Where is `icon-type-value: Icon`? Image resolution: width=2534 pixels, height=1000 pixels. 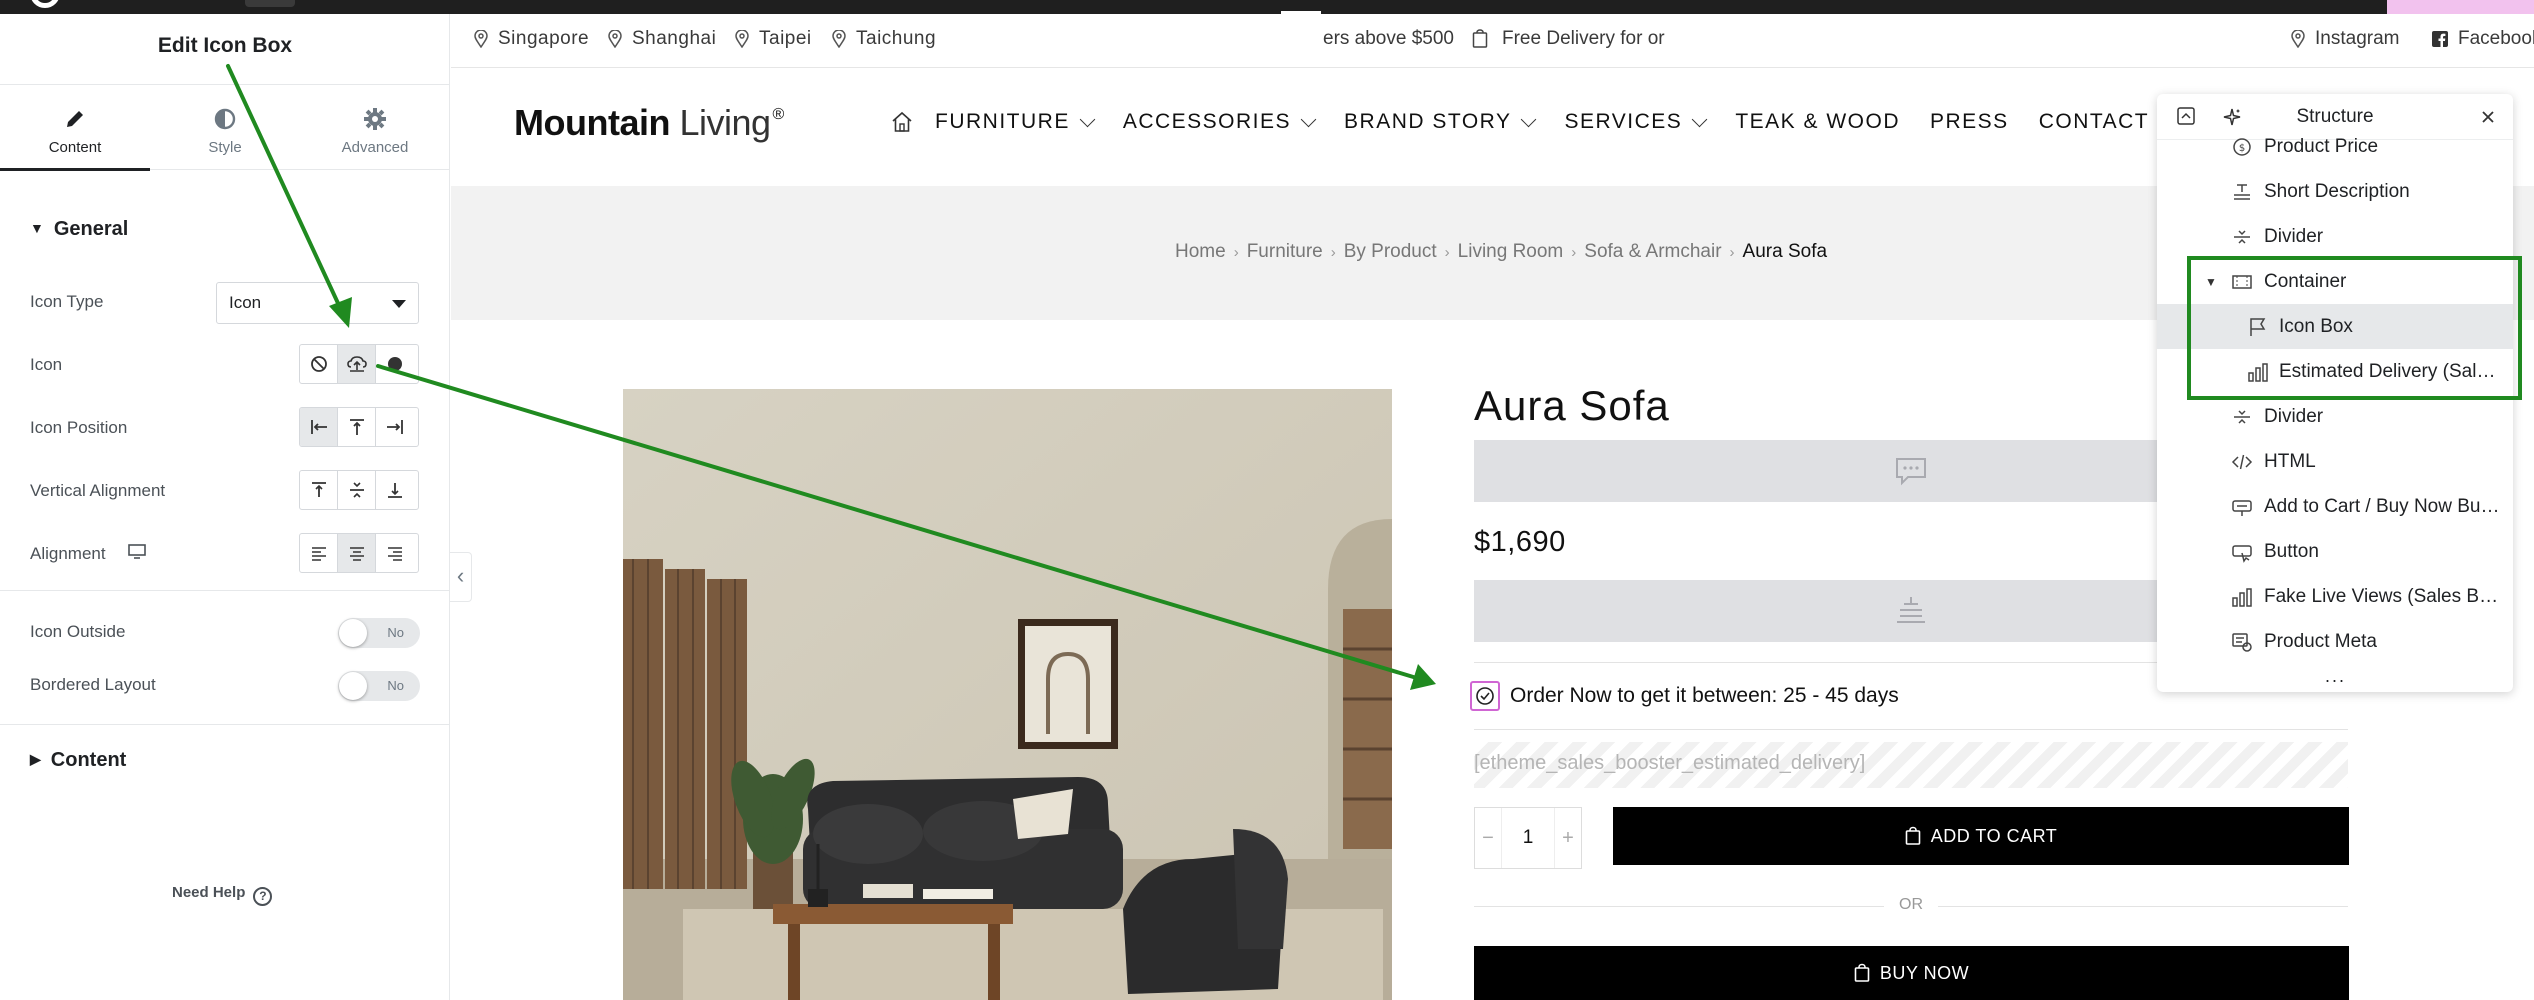 icon-type-value: Icon is located at coordinates (245, 302).